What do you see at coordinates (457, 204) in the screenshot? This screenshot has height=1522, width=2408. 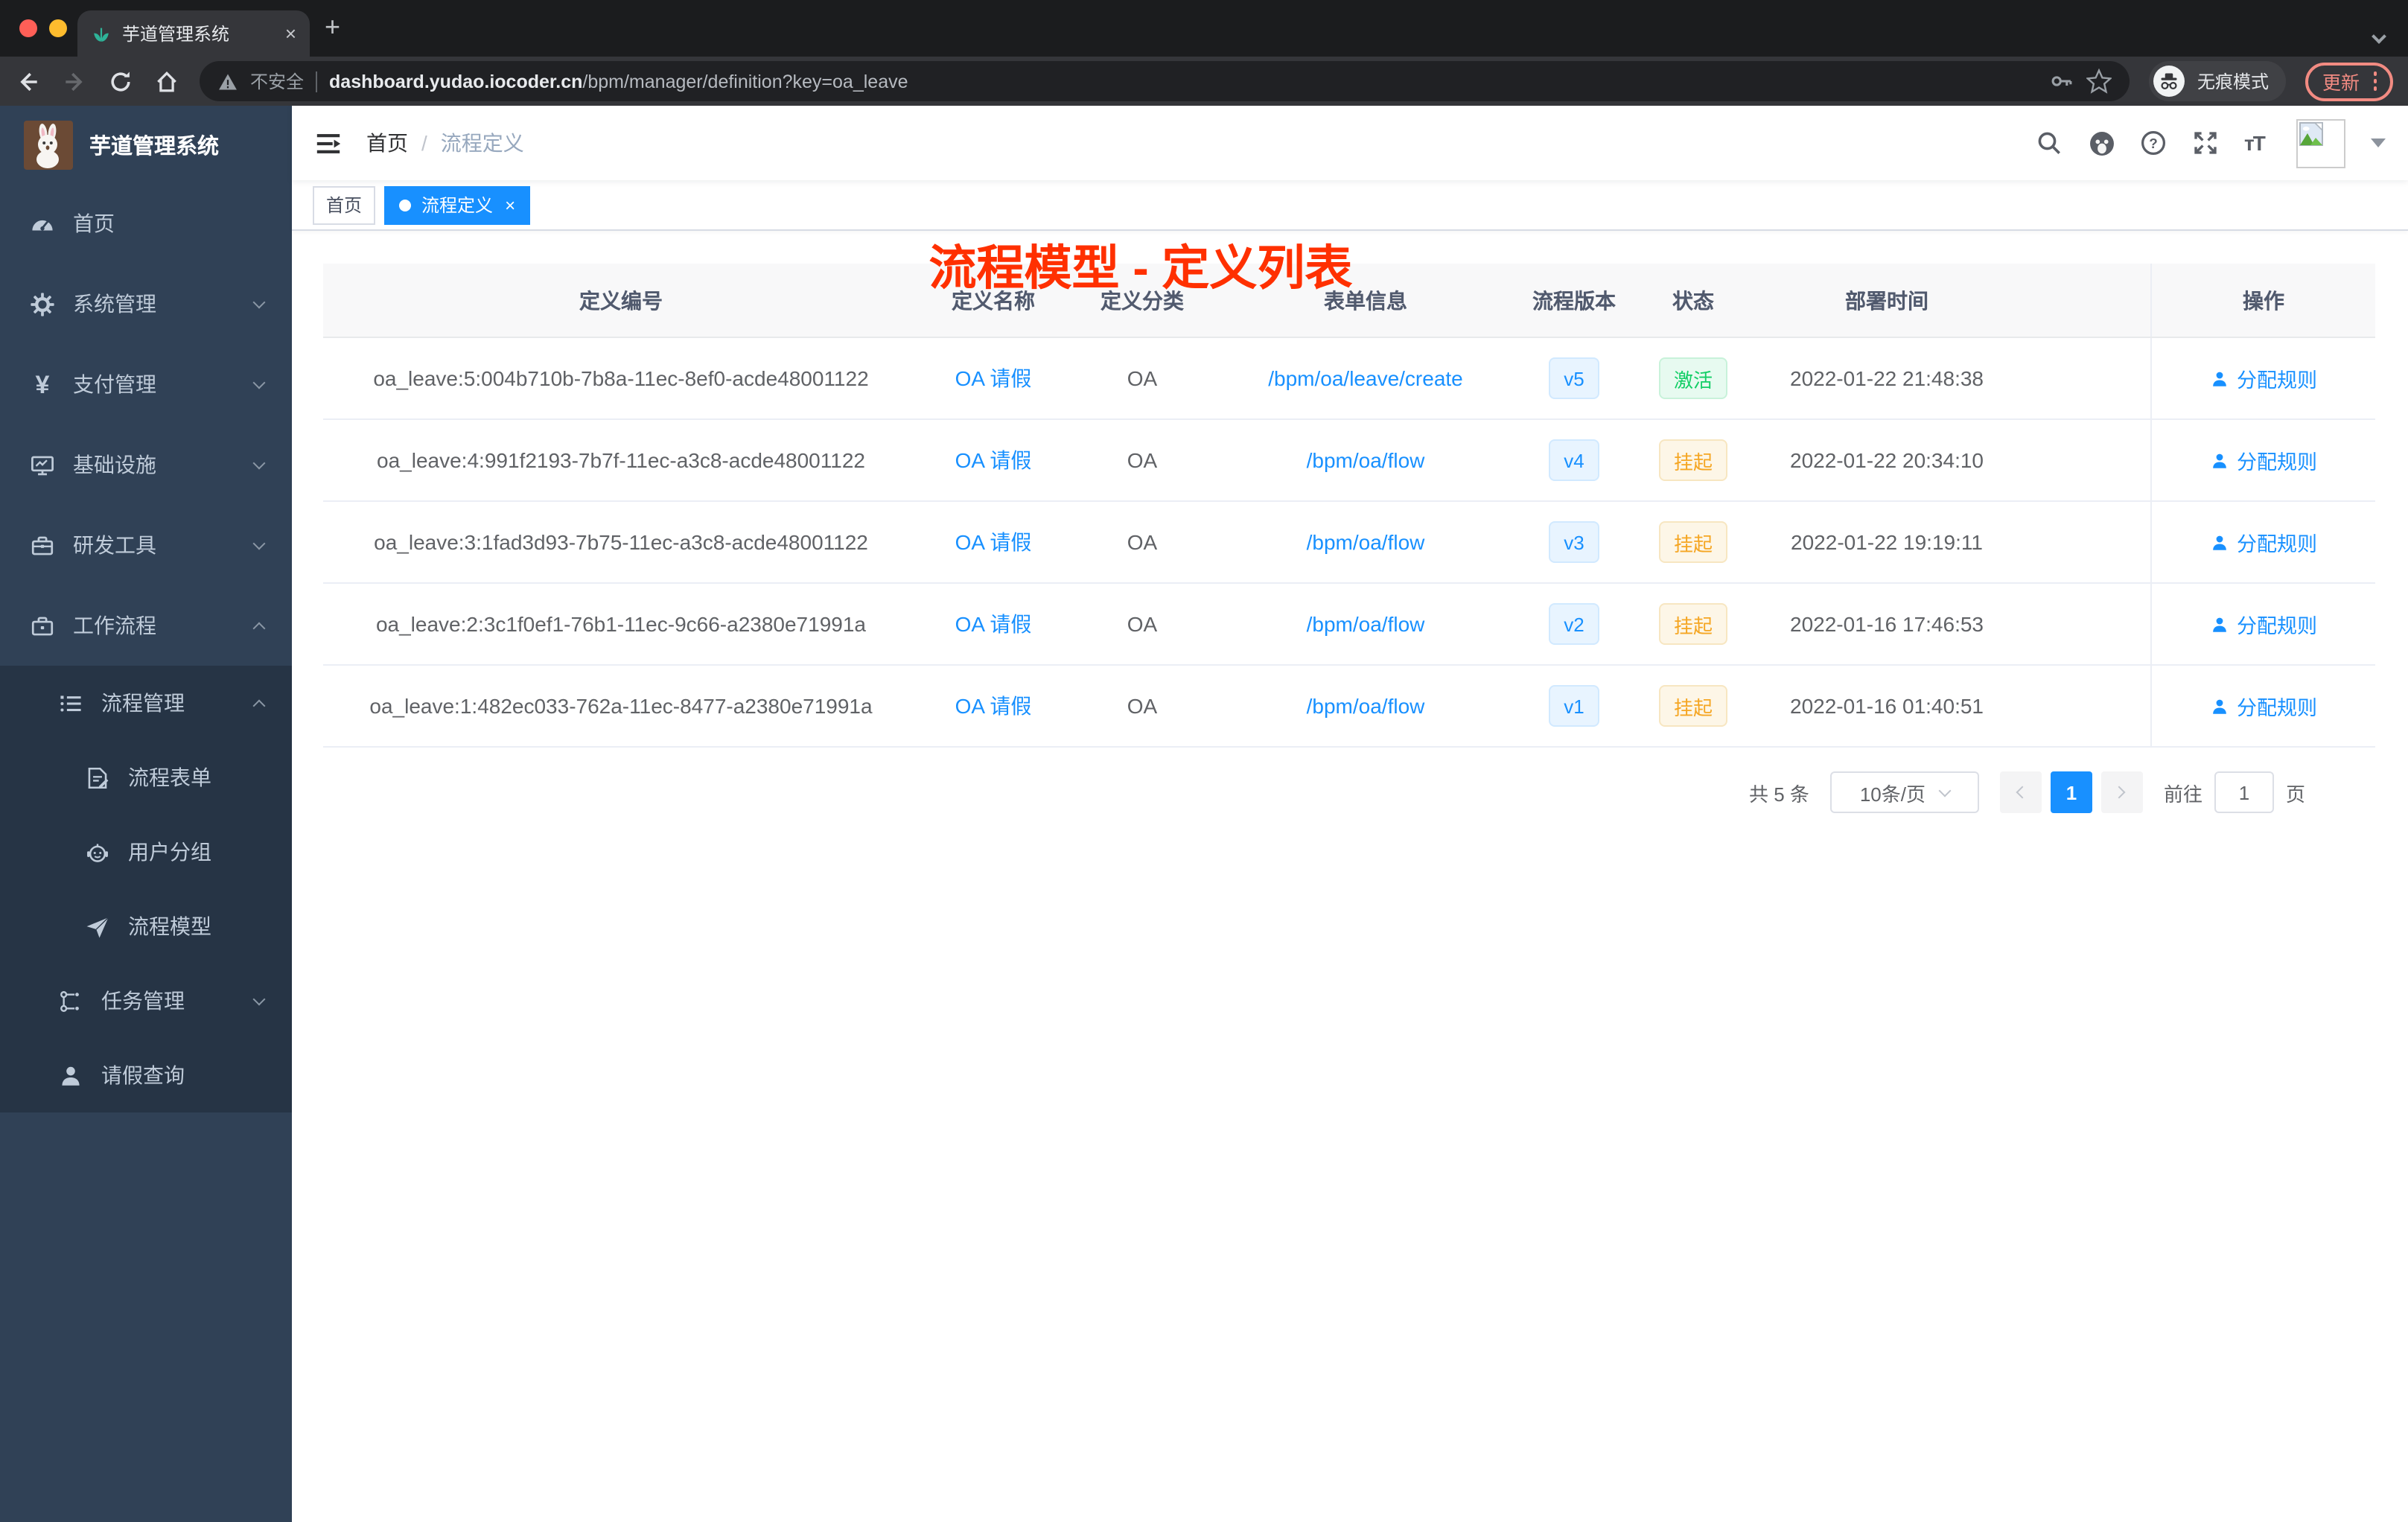 I see `tag-process-definition: 流程定义 ×` at bounding box center [457, 204].